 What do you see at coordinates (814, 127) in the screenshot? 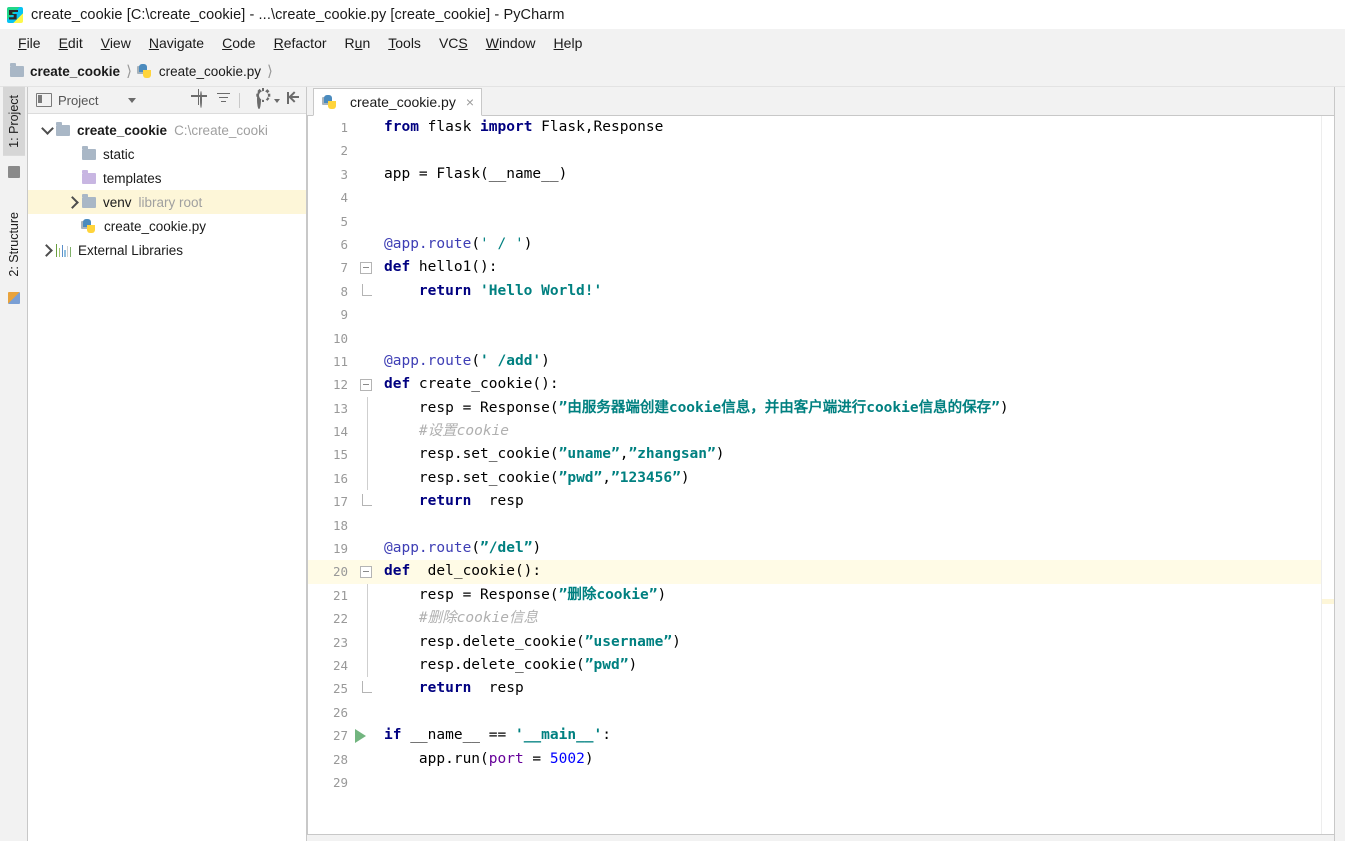
I see `code-line: 1 from flask import Flask,Response` at bounding box center [814, 127].